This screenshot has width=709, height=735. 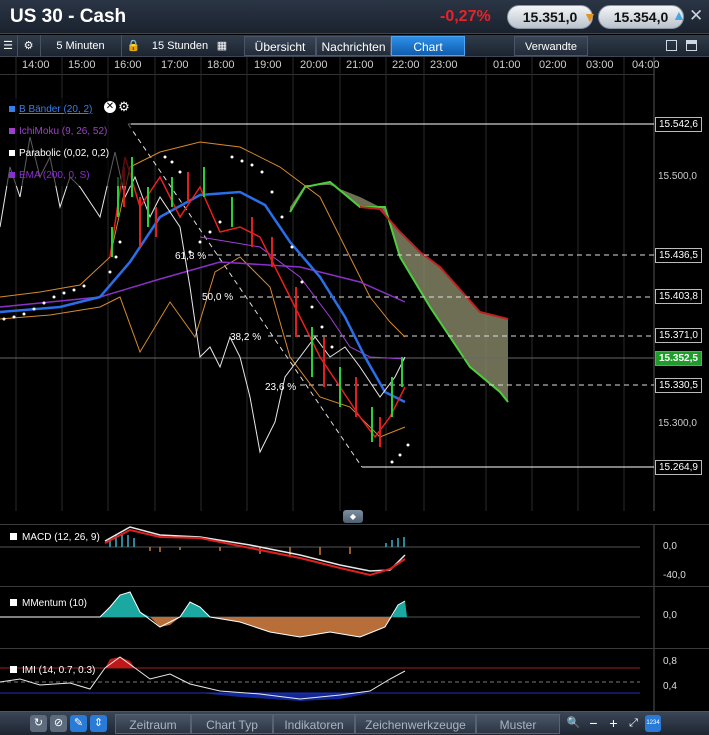 What do you see at coordinates (180, 46) in the screenshot?
I see `range-select: 15 Stunden` at bounding box center [180, 46].